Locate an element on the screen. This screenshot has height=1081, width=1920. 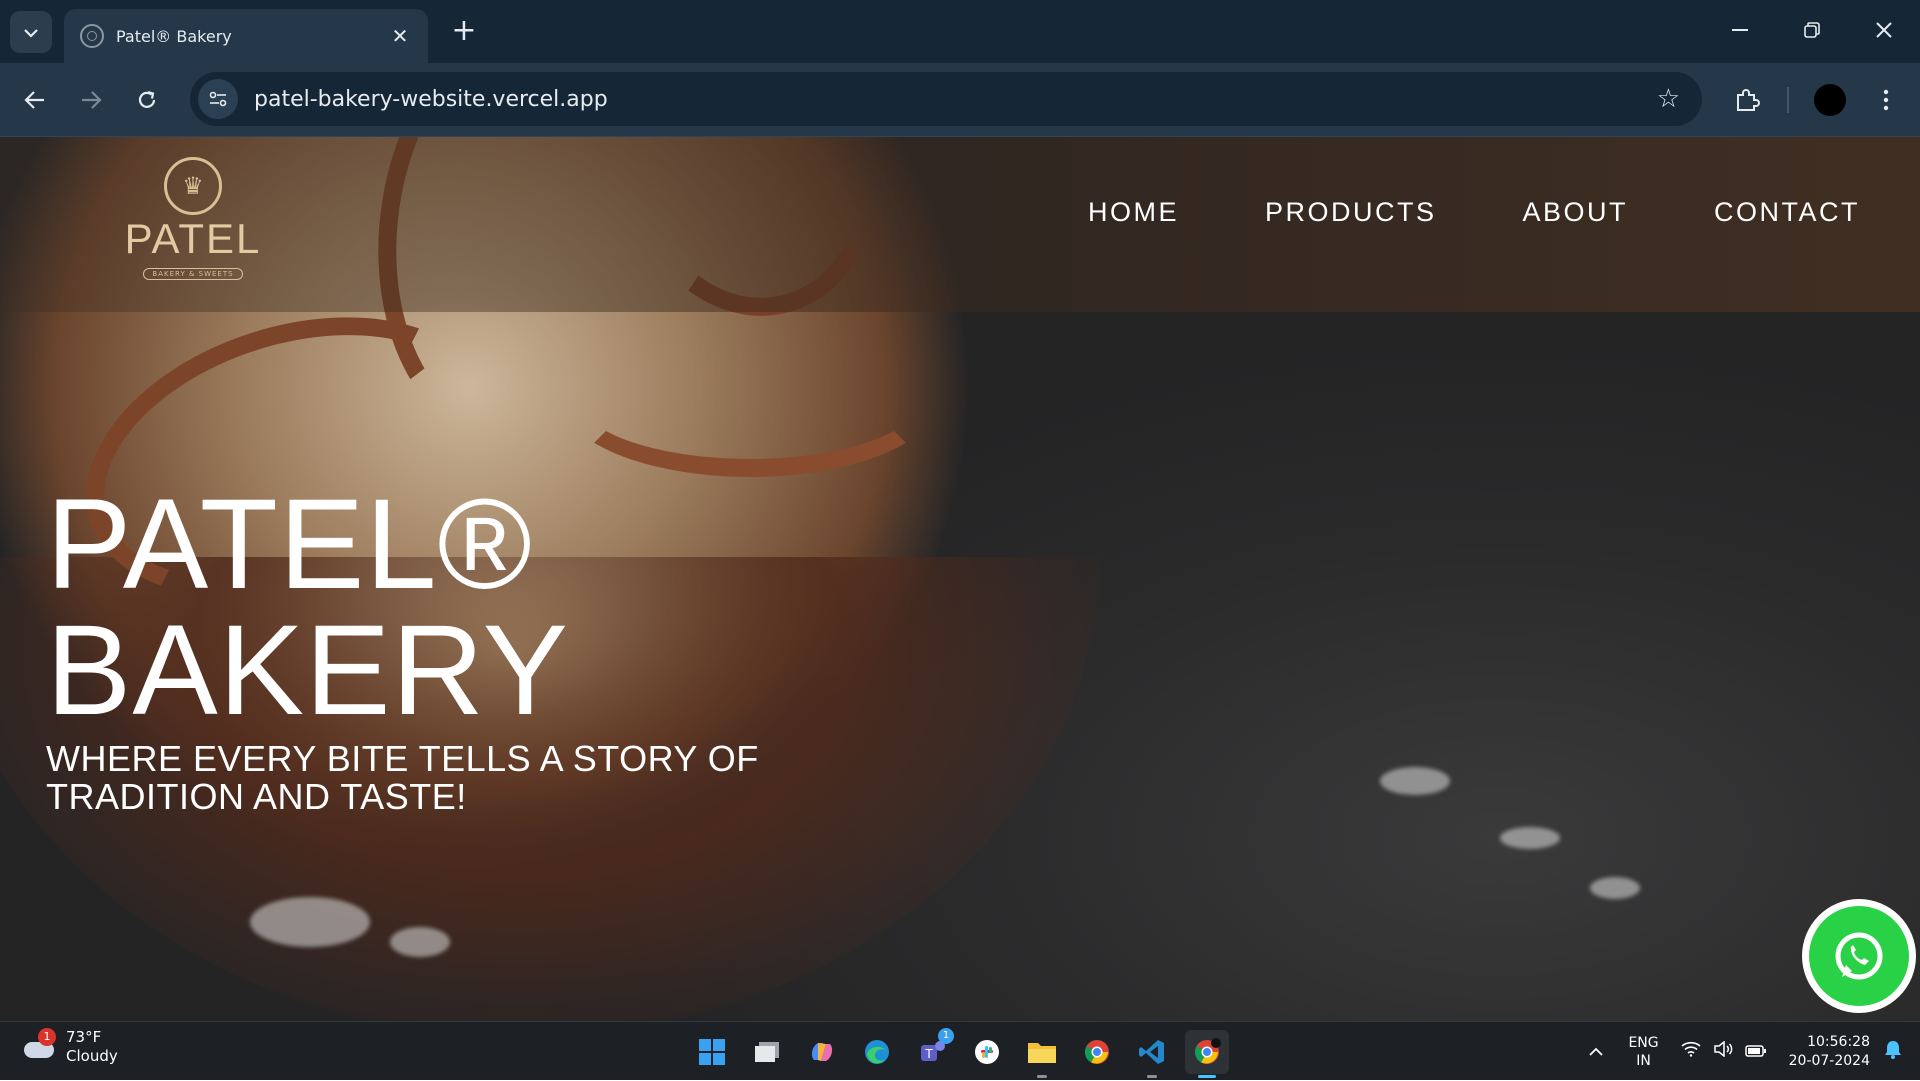
taskbar-apps: T 1 is located at coordinates (965, 1053).